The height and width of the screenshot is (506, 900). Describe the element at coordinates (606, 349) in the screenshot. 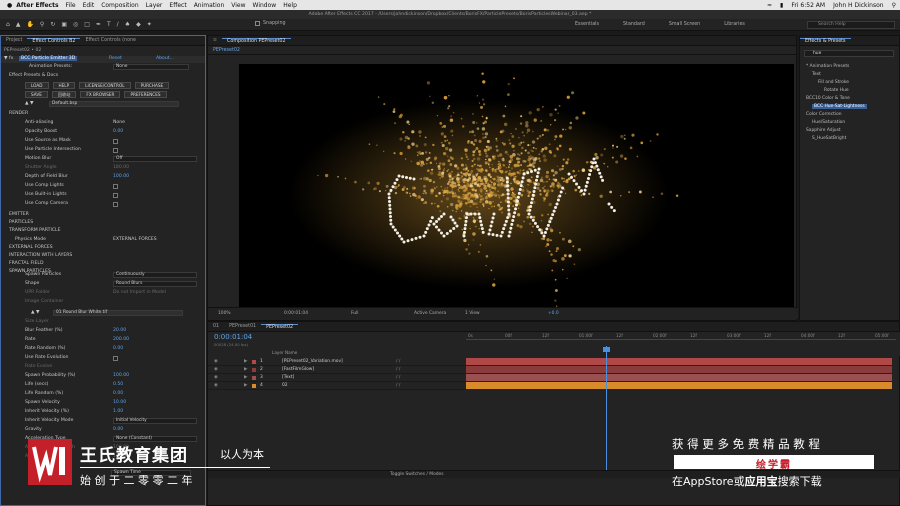

I see `playhead-handle` at that location.